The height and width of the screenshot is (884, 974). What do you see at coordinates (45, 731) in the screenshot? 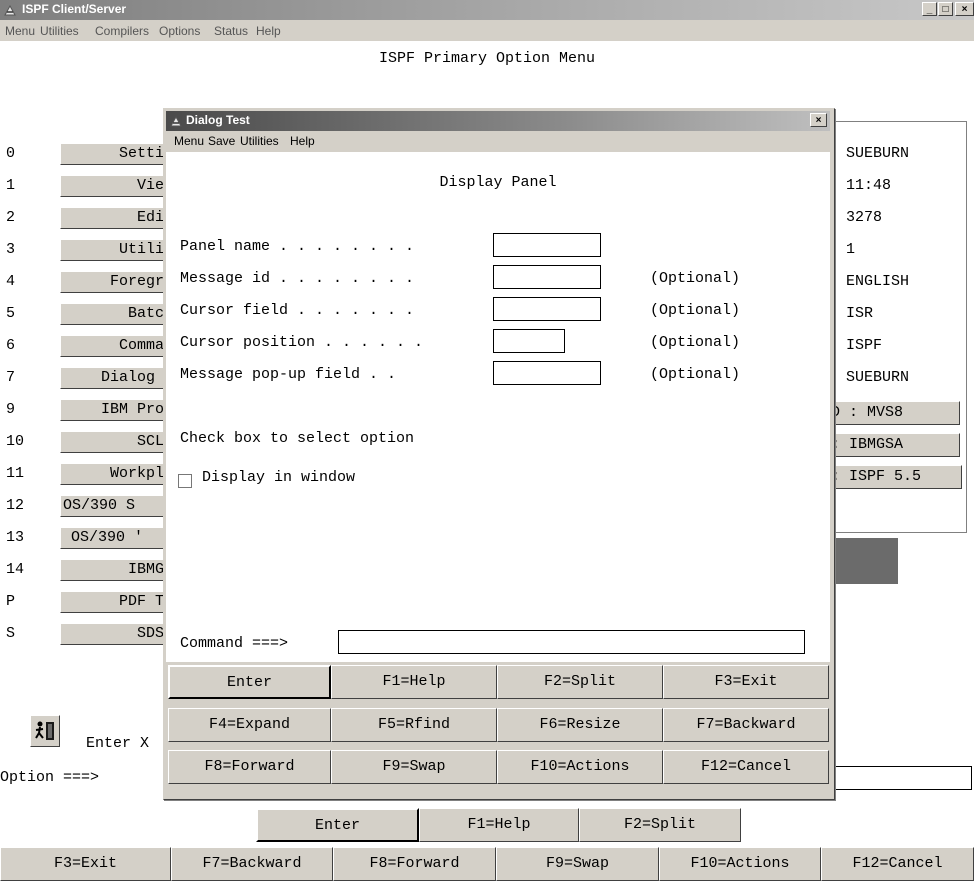
I see `exit-icon` at bounding box center [45, 731].